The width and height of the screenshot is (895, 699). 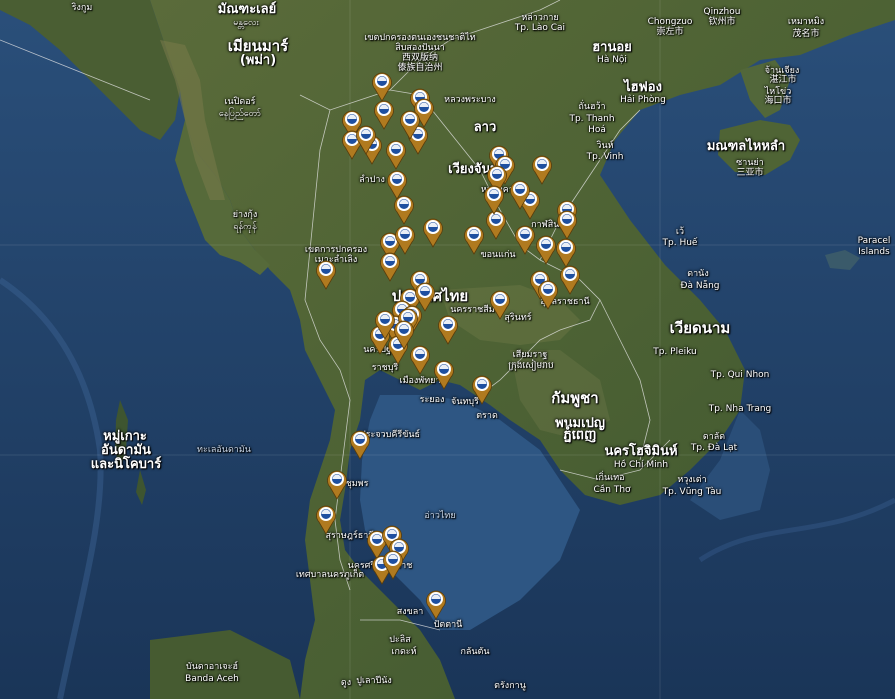 I want to click on place-label: มณฑลไหหลำ, so click(x=746, y=146).